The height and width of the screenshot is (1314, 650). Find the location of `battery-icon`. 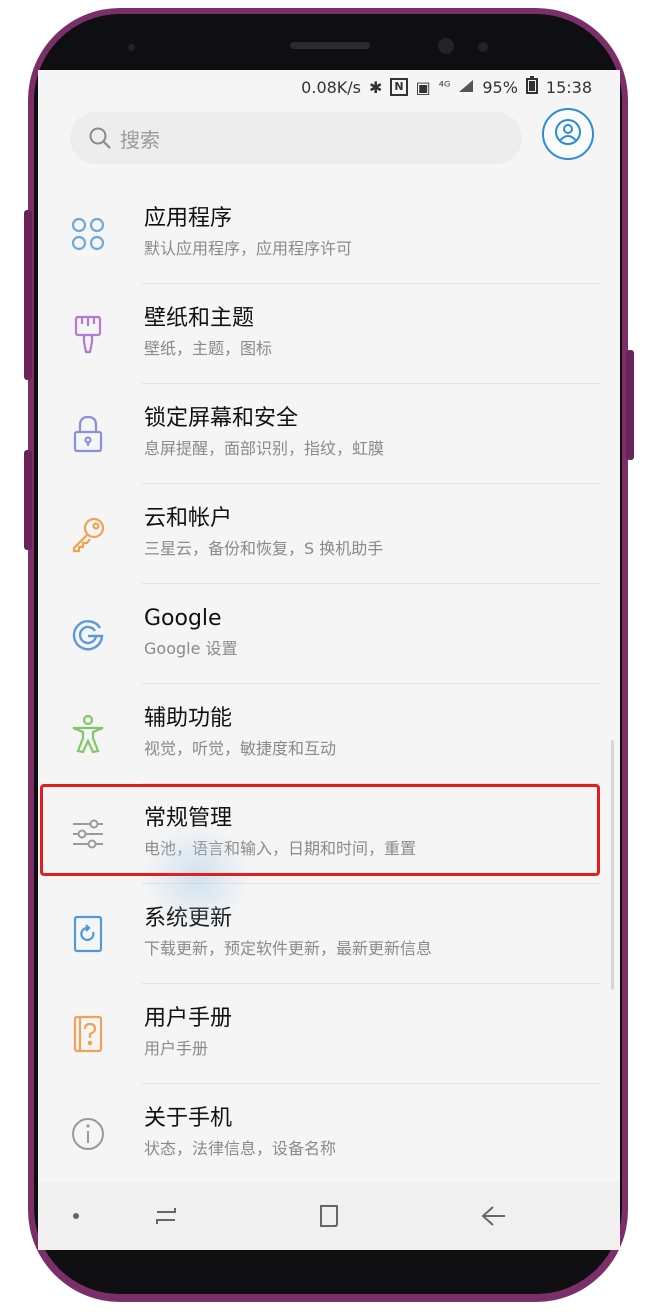

battery-icon is located at coordinates (531, 87).